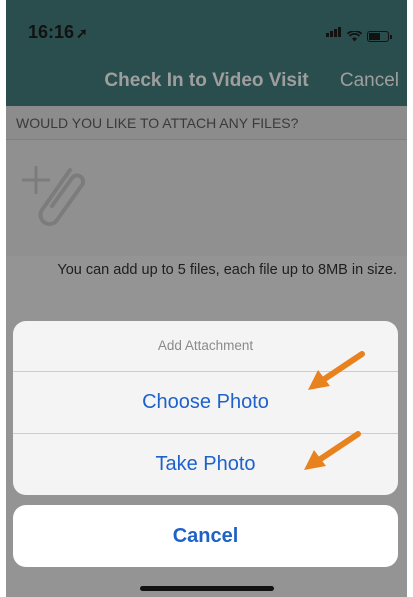 The height and width of the screenshot is (597, 413). I want to click on home-indicator, so click(207, 588).